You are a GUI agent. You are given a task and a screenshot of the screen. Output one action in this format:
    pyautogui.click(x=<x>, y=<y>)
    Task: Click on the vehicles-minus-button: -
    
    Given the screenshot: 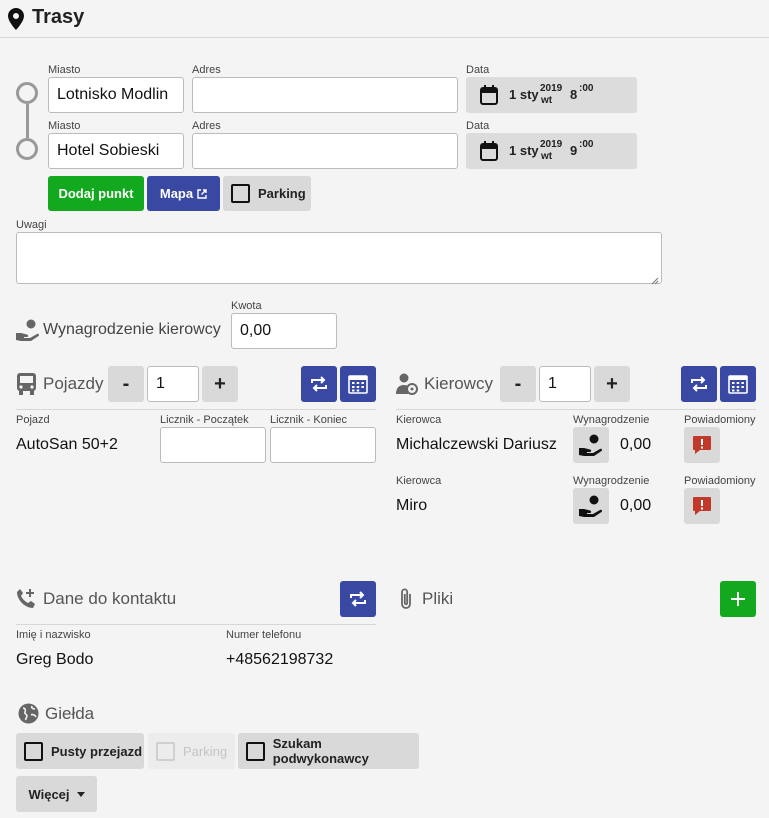 What is the action you would take?
    pyautogui.click(x=126, y=384)
    